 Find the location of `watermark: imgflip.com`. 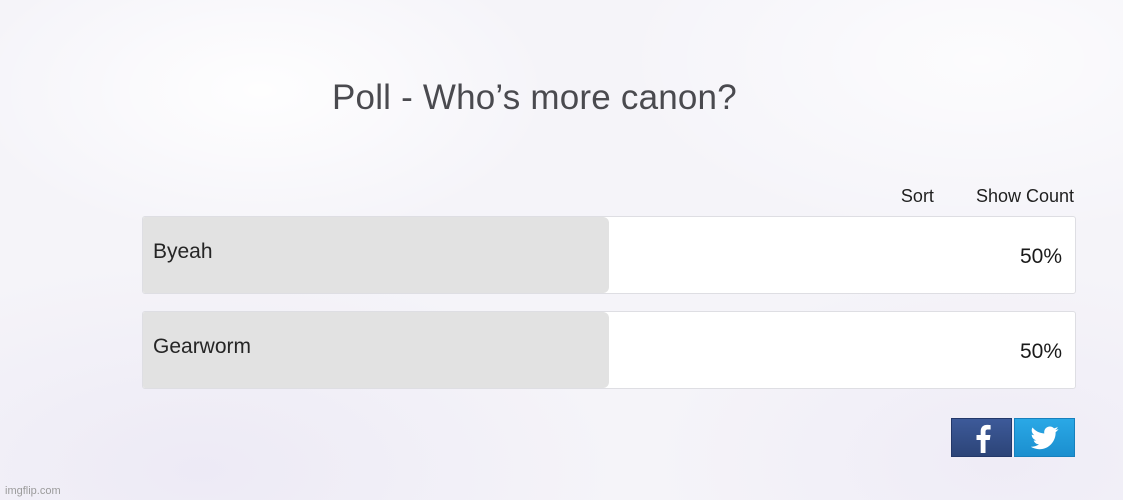

watermark: imgflip.com is located at coordinates (33, 491).